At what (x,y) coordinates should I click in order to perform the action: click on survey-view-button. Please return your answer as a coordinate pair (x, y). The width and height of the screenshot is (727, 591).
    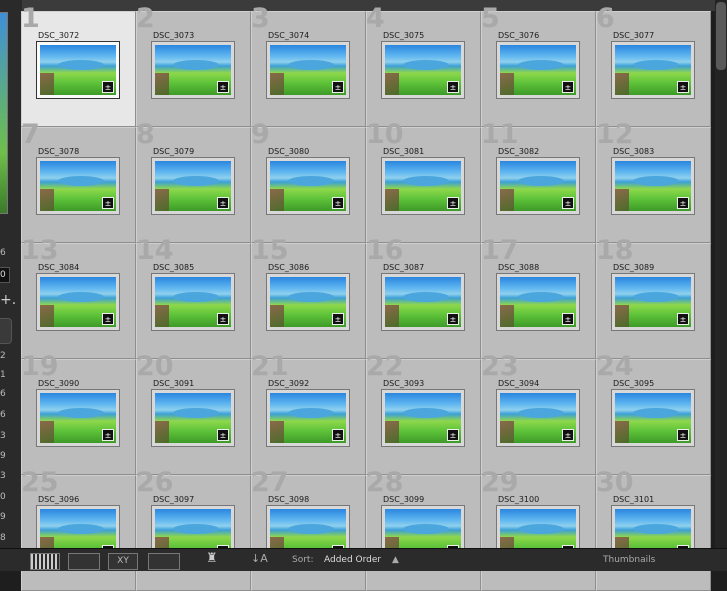
    Looking at the image, I should click on (164, 561).